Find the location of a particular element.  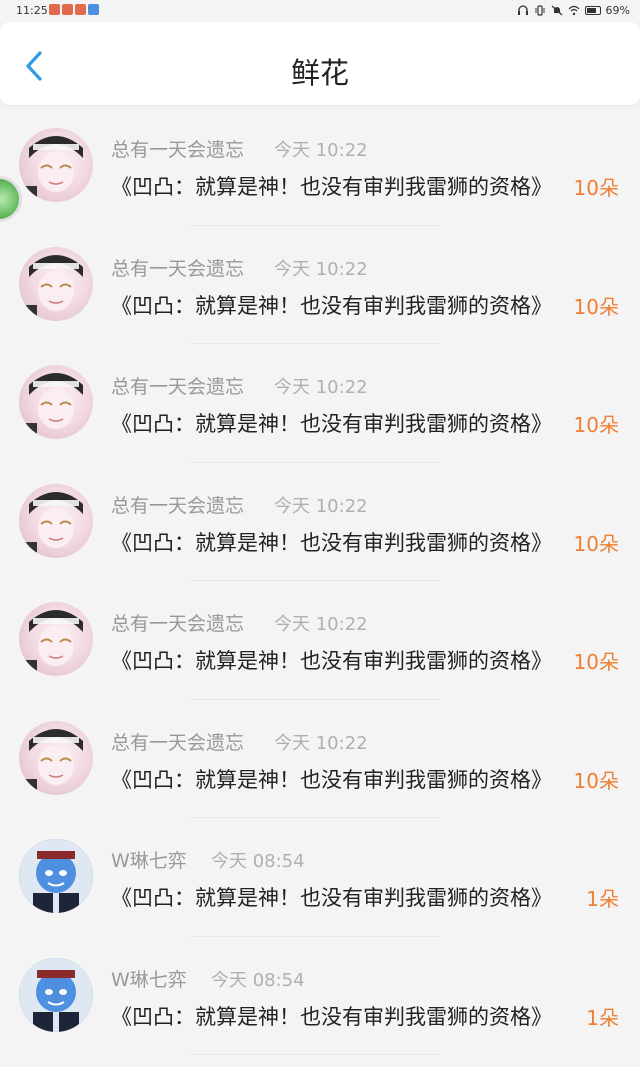

wifi-icon is located at coordinates (573, 10).